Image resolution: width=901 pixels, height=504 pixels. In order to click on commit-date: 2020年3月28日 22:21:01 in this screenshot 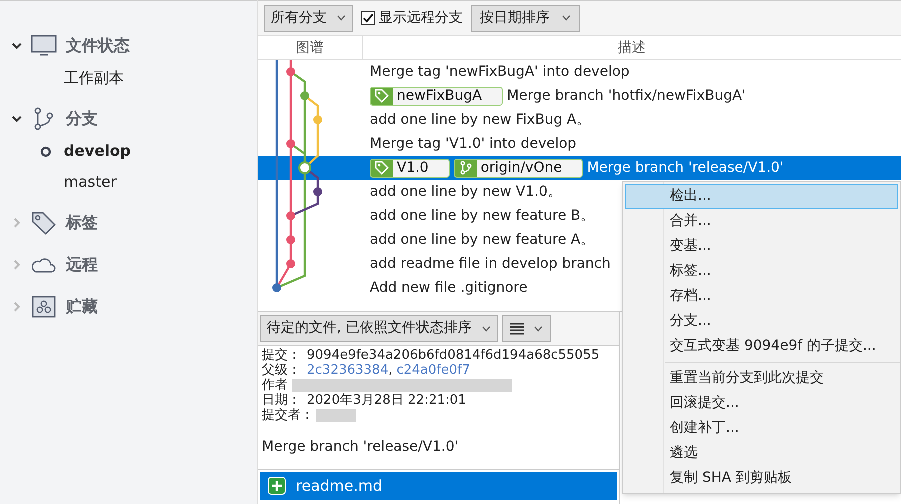, I will do `click(386, 400)`.